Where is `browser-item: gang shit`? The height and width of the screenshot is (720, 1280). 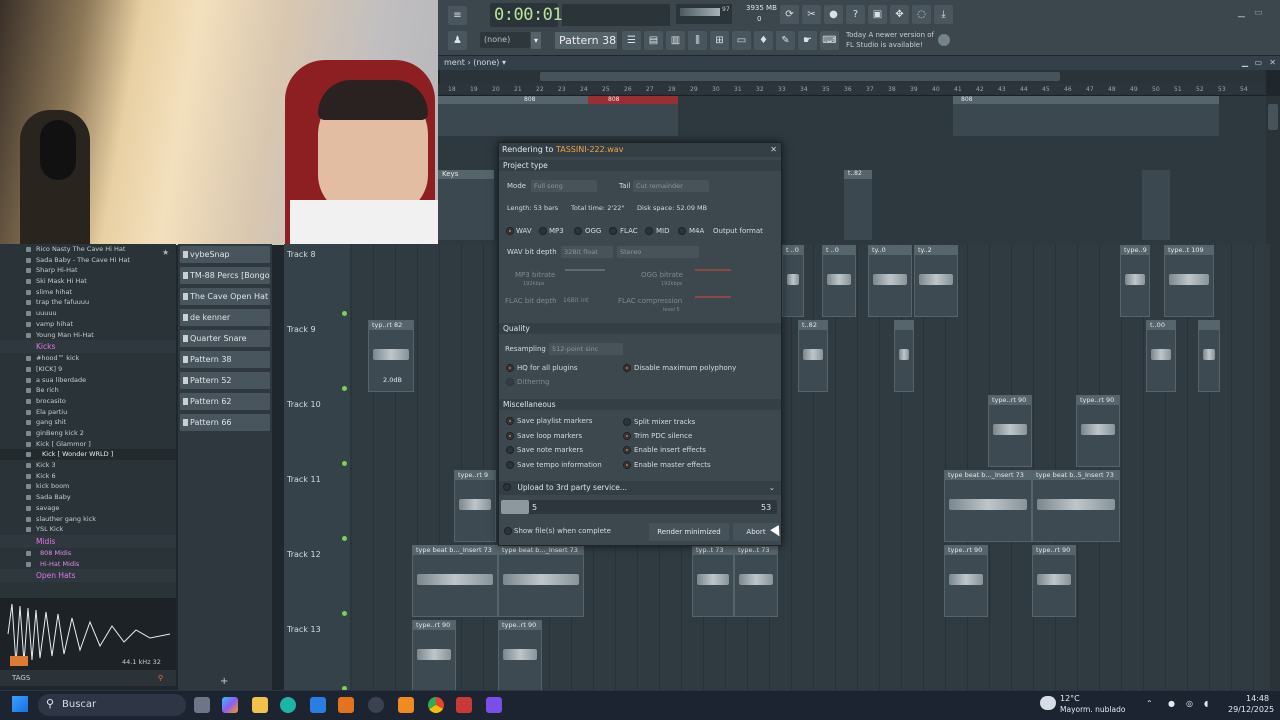
browser-item: gang shit is located at coordinates (88, 422).